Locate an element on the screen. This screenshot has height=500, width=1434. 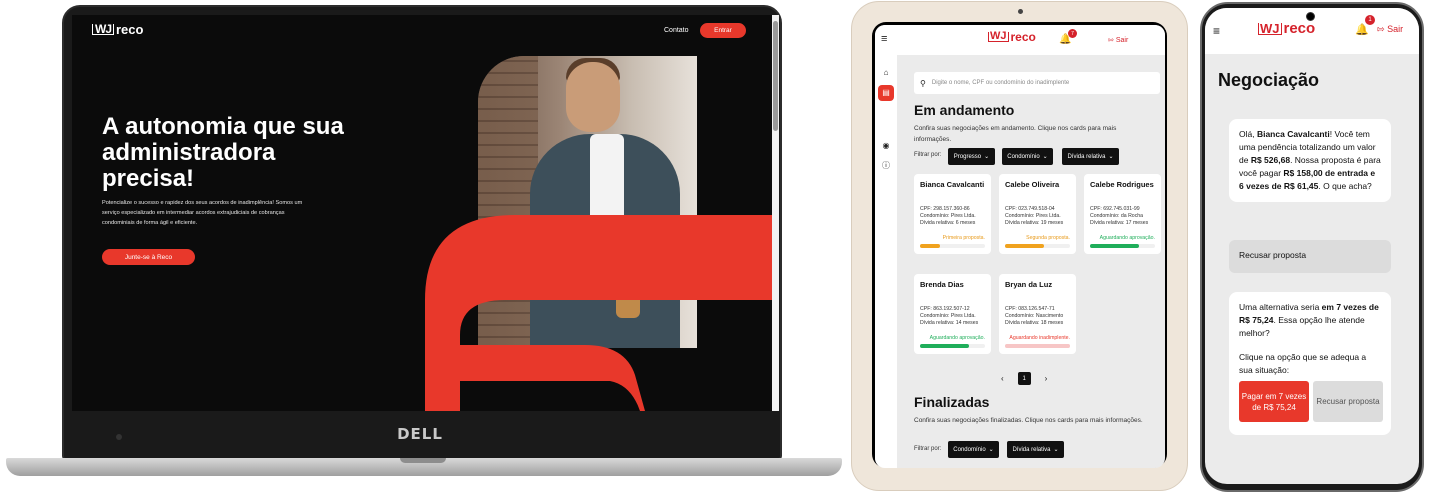
debt-total: R$ 526,68 is located at coordinates (1270, 160).